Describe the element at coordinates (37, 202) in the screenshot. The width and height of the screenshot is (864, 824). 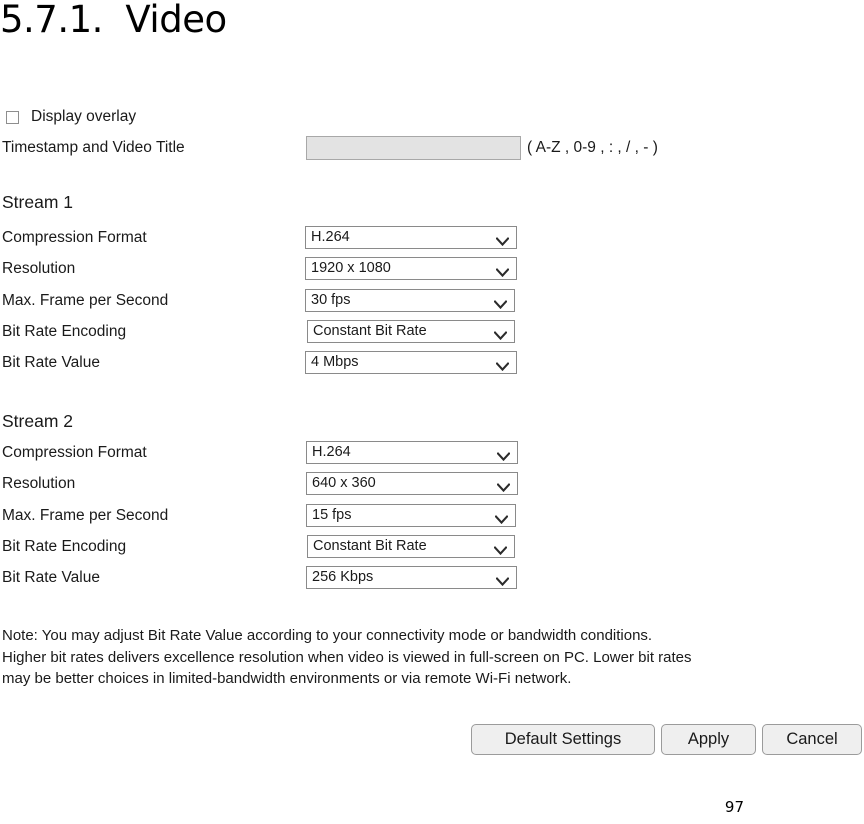
I see `stream-1-heading: Stream 1` at that location.